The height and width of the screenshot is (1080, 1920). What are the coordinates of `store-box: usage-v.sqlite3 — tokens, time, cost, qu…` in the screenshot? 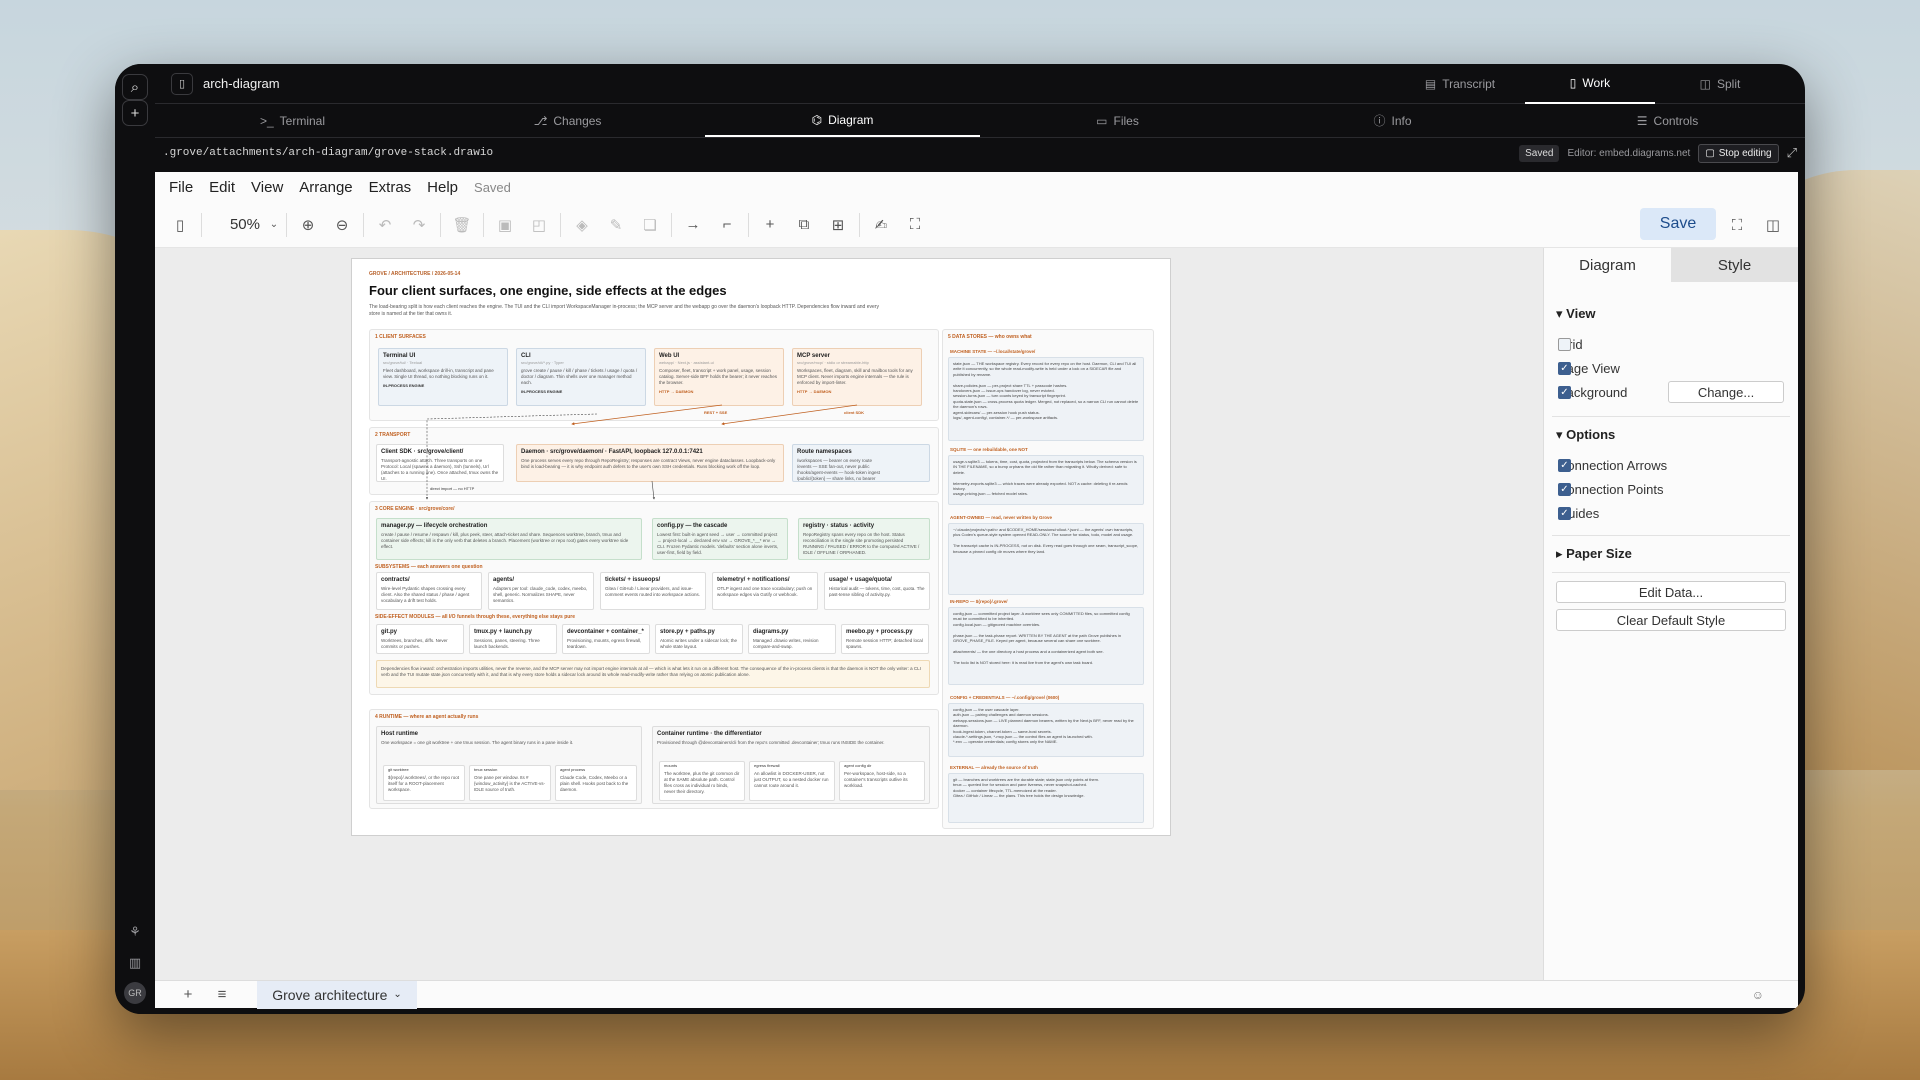 It's located at (1046, 480).